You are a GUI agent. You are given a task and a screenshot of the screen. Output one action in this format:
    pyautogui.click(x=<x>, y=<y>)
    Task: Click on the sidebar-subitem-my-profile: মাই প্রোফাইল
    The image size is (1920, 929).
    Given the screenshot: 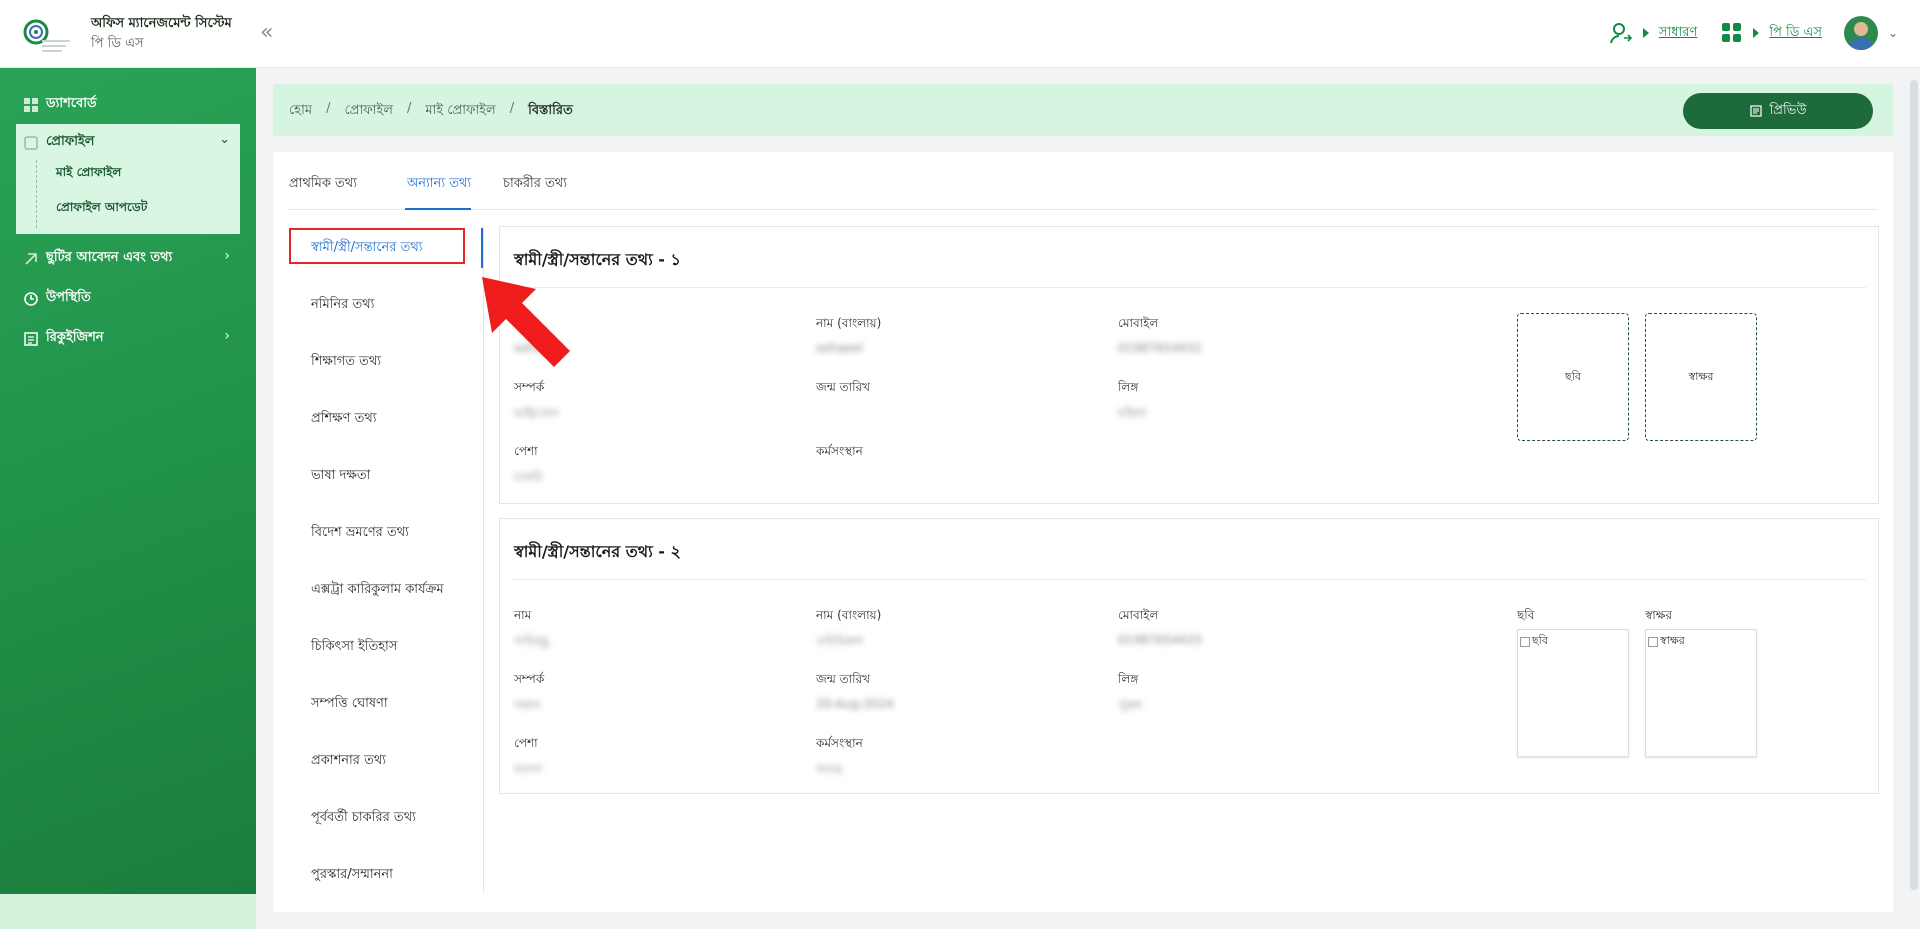 What is the action you would take?
    pyautogui.click(x=88, y=174)
    